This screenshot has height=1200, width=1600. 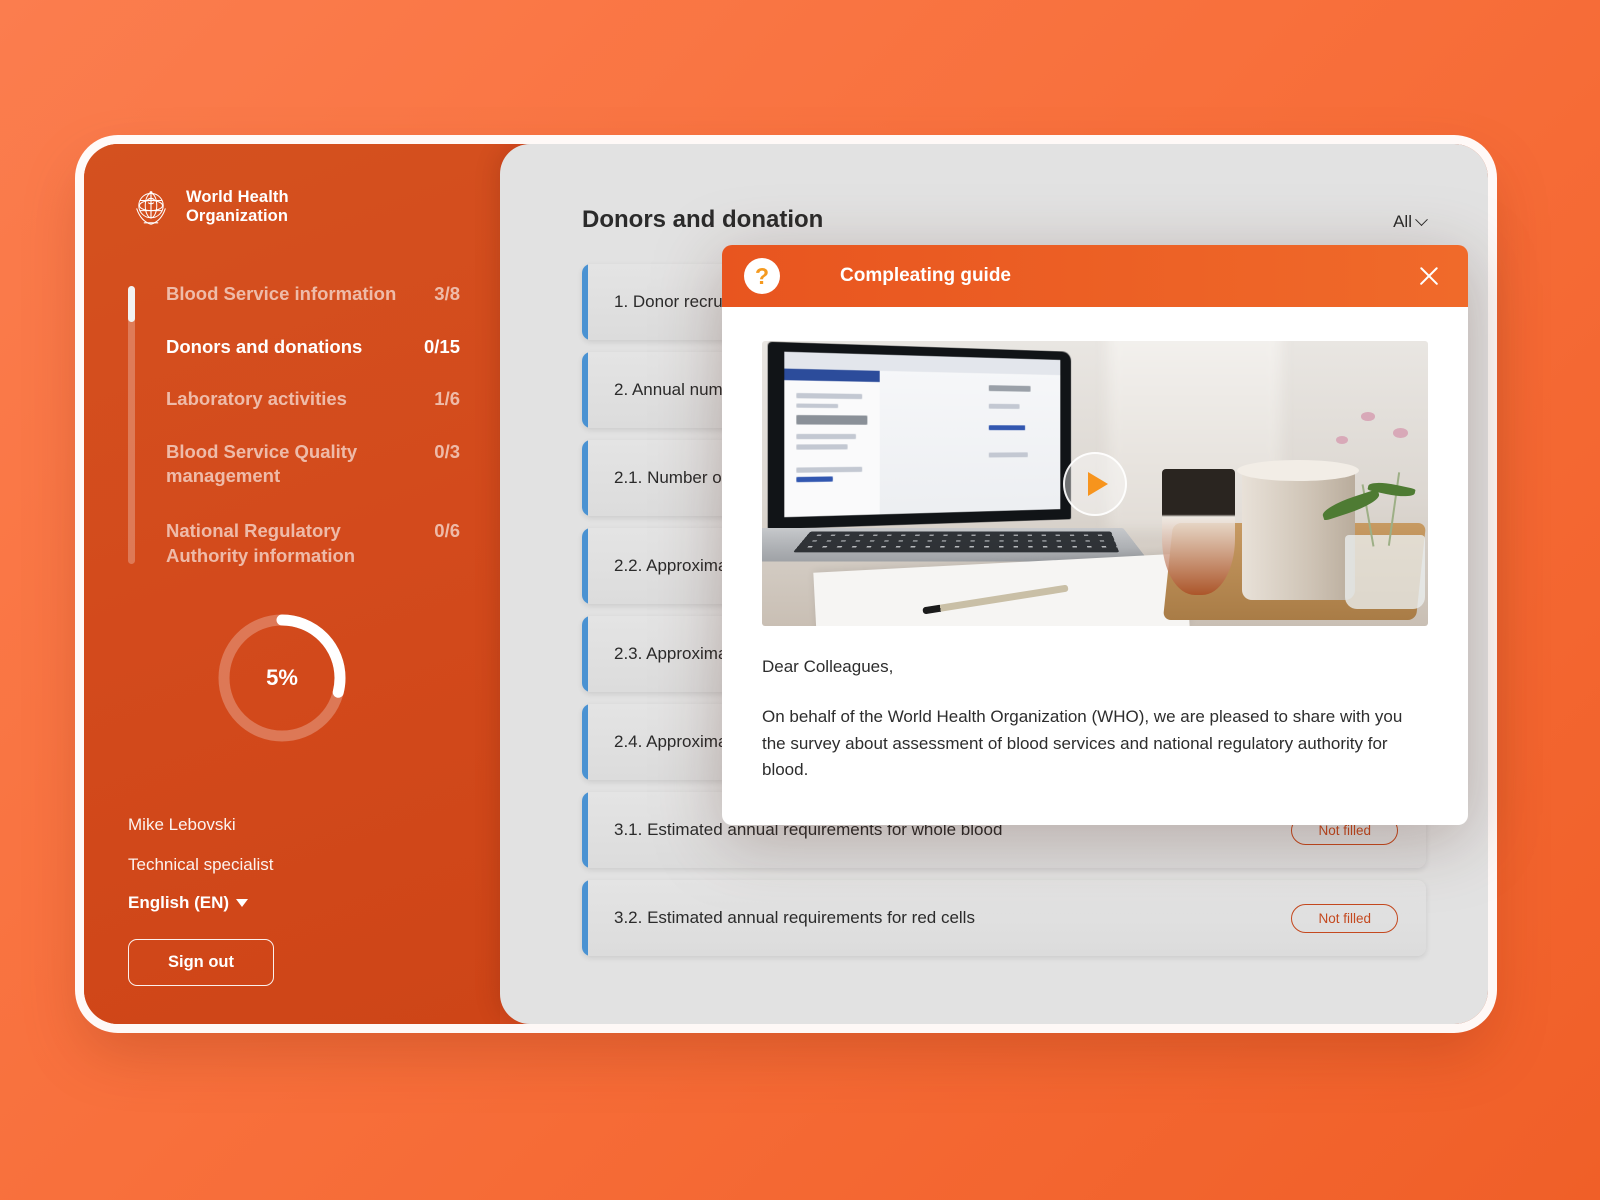 I want to click on sidebar-item-count: 0/6, so click(x=447, y=530).